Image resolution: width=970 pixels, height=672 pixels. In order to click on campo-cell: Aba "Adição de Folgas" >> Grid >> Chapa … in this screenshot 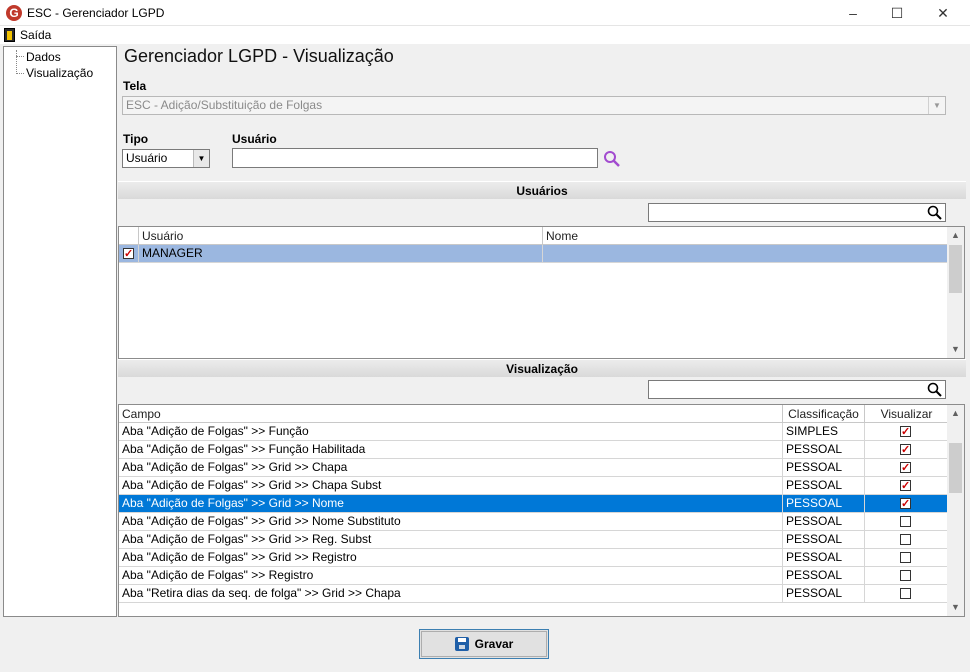, I will do `click(451, 486)`.